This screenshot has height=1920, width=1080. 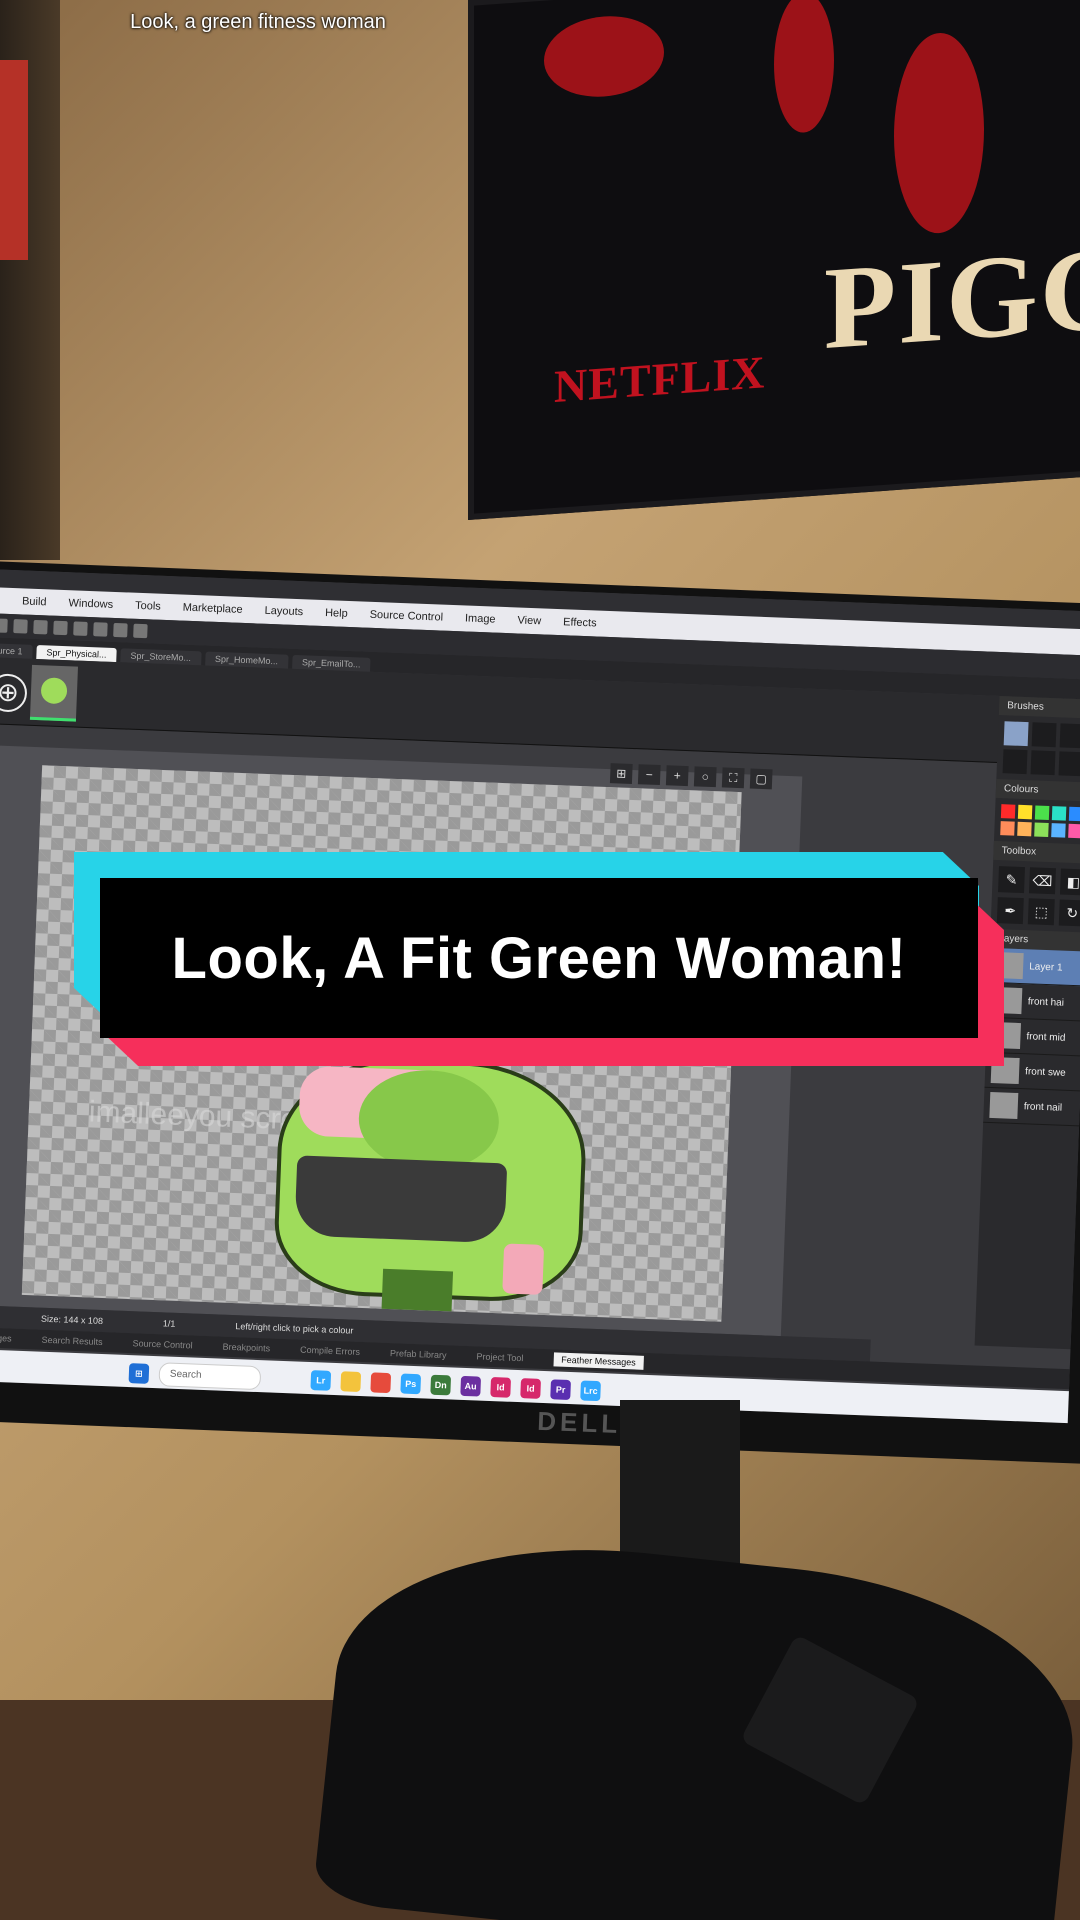 I want to click on select-icon: ⬚, so click(x=1041, y=912).